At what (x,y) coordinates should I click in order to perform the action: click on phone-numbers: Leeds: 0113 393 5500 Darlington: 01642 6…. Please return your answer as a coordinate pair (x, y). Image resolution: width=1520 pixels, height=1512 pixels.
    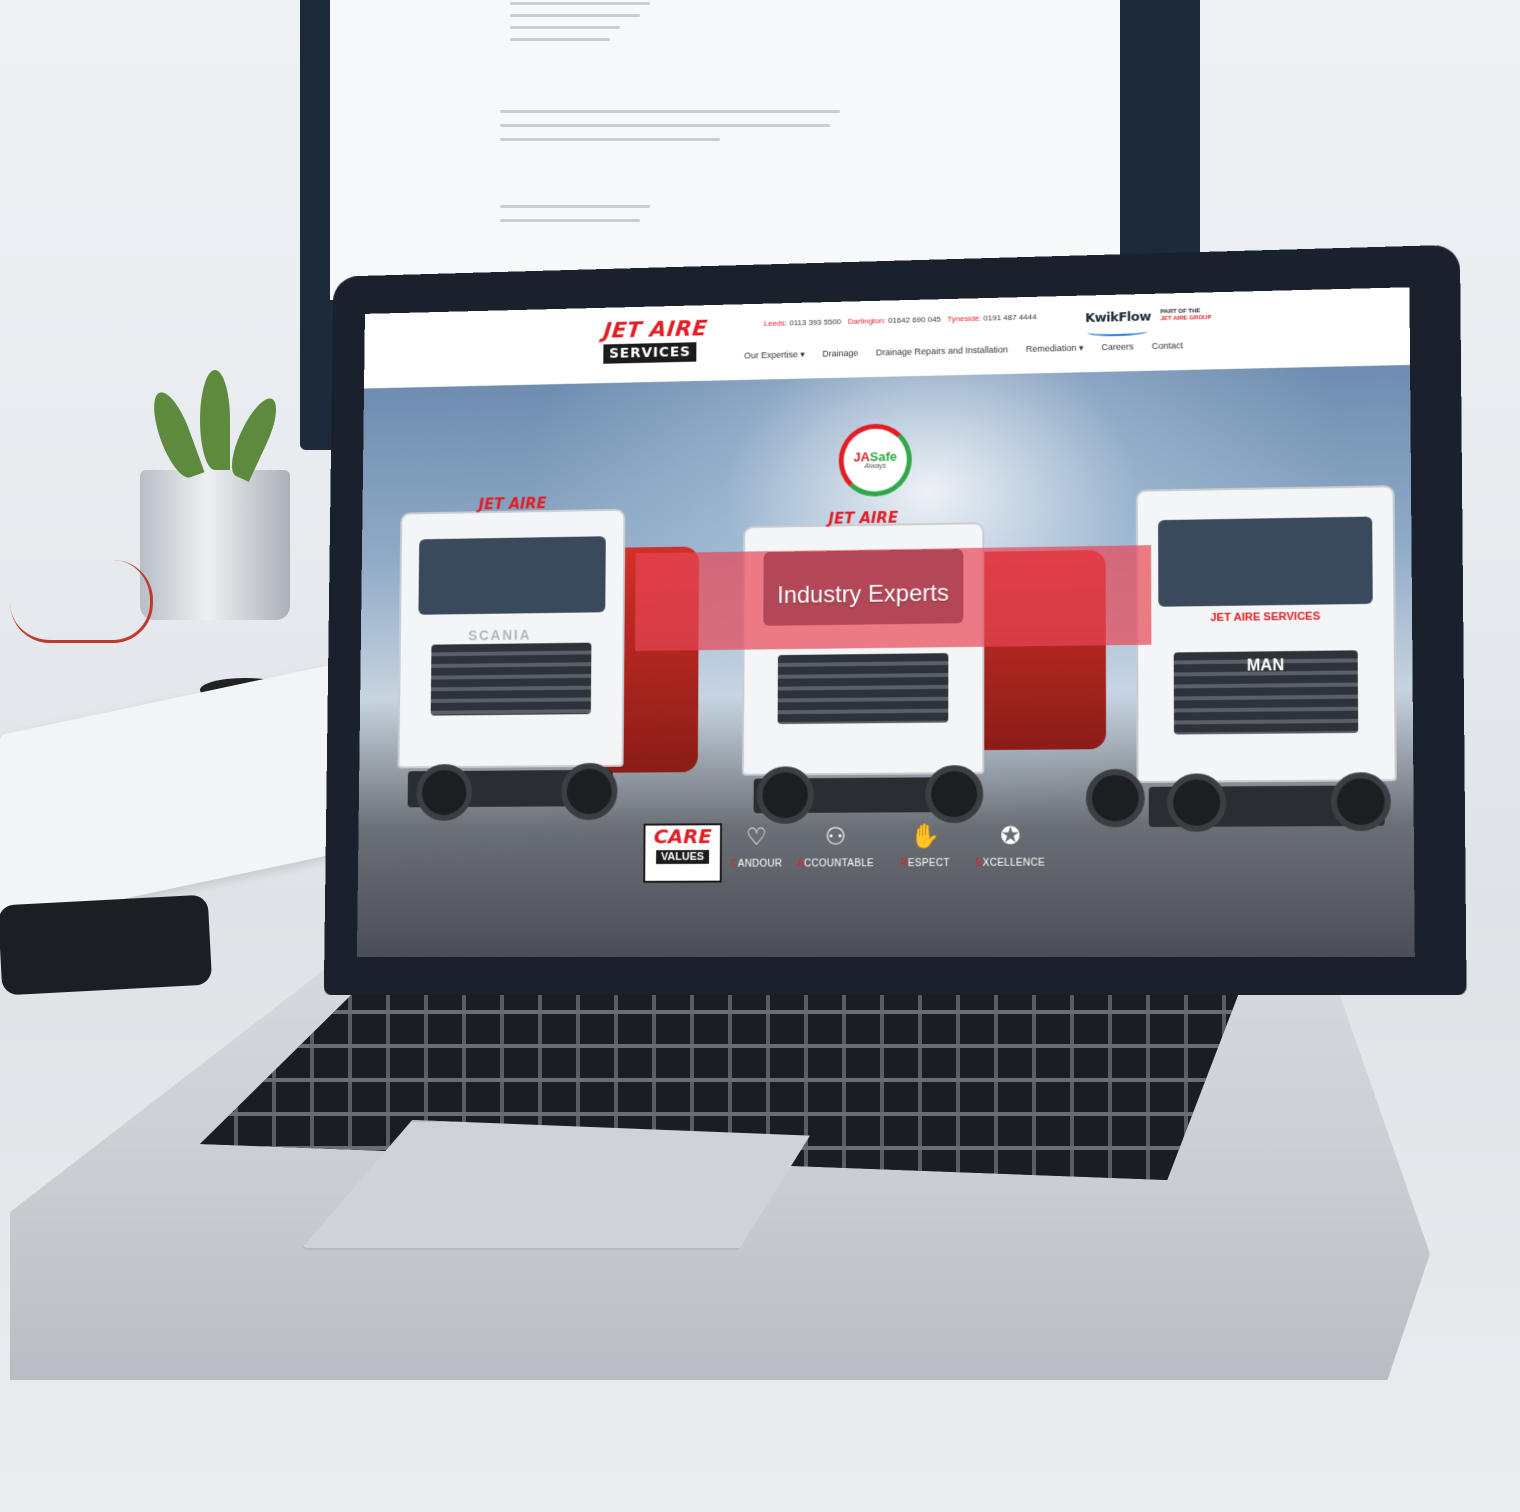
    Looking at the image, I should click on (900, 320).